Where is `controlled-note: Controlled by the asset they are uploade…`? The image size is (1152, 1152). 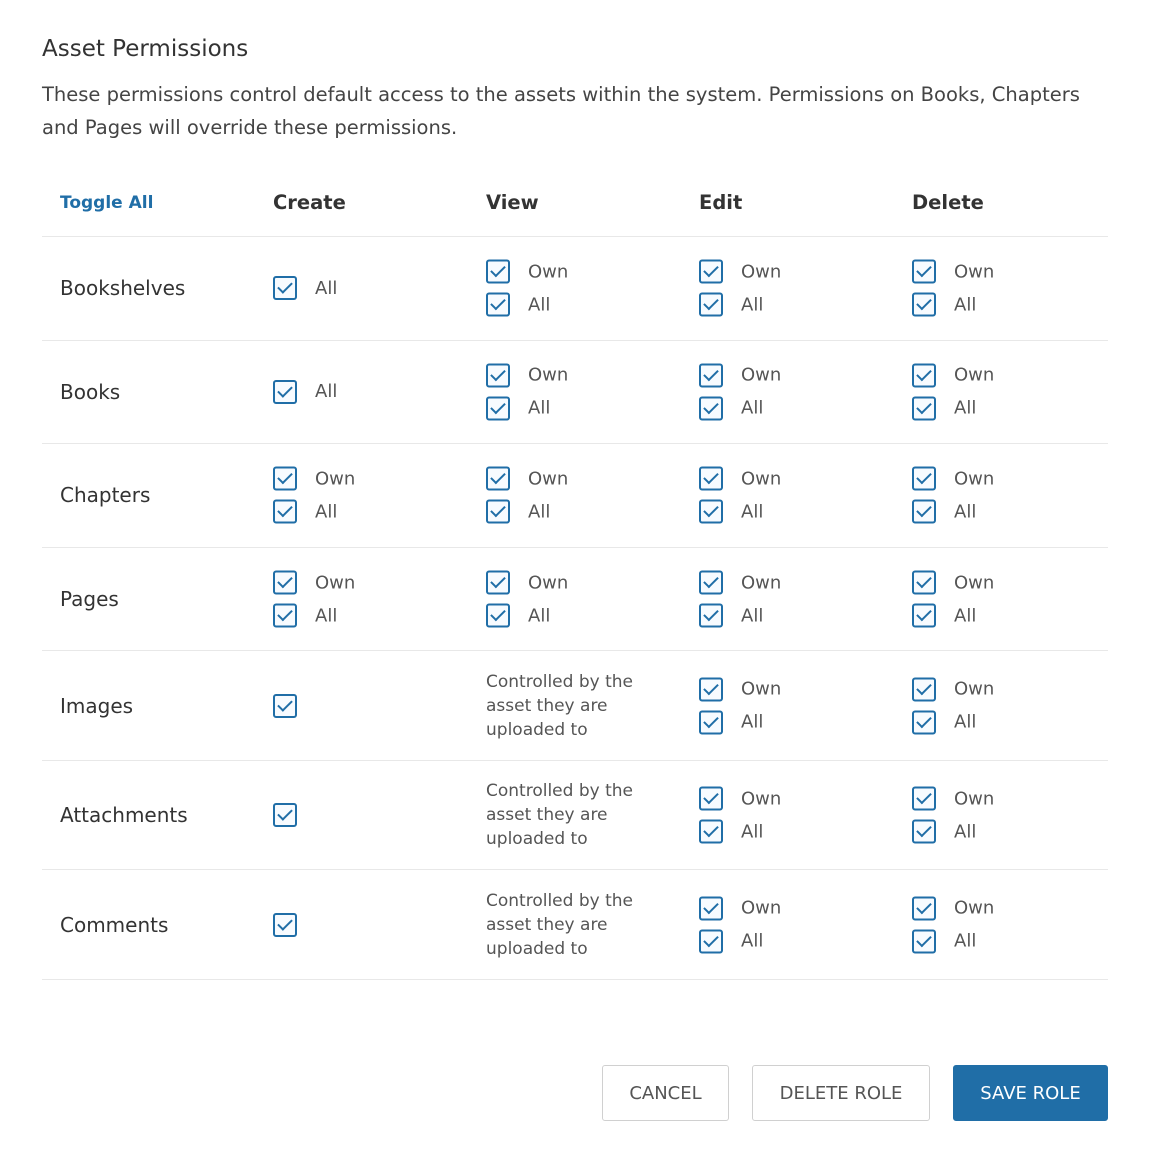
controlled-note: Controlled by the asset they are uploade… is located at coordinates (559, 815).